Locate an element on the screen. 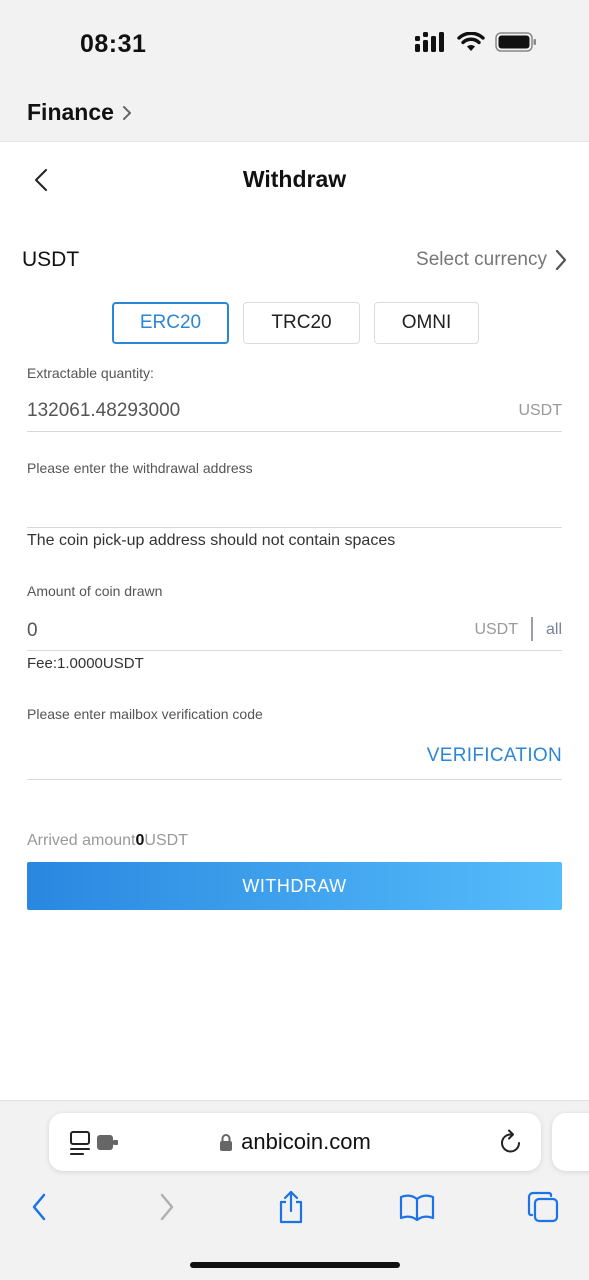  currency-row: USDT Select currency is located at coordinates (294, 260).